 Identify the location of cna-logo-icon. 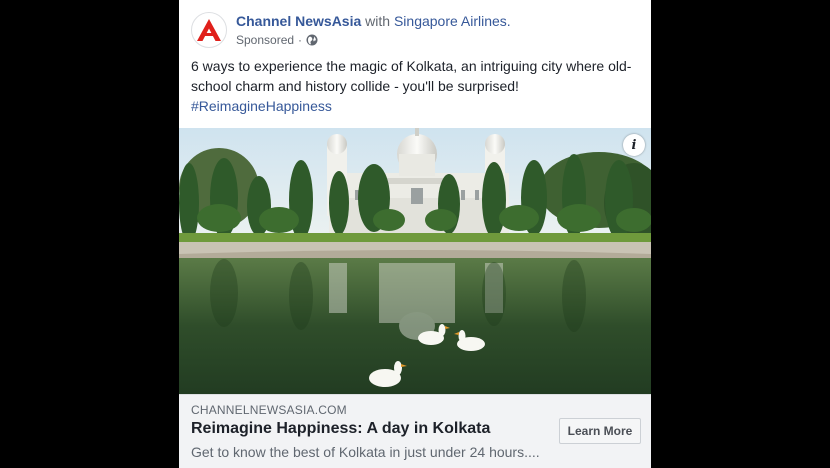
(209, 30).